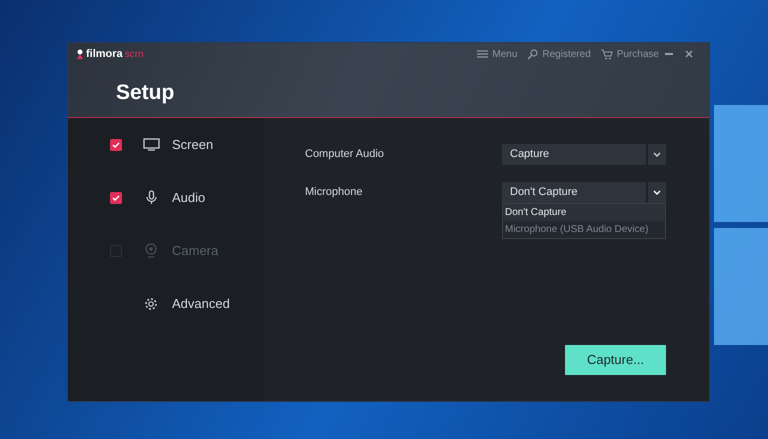 This screenshot has height=439, width=768. I want to click on setting-label: Computer Audio, so click(344, 154).